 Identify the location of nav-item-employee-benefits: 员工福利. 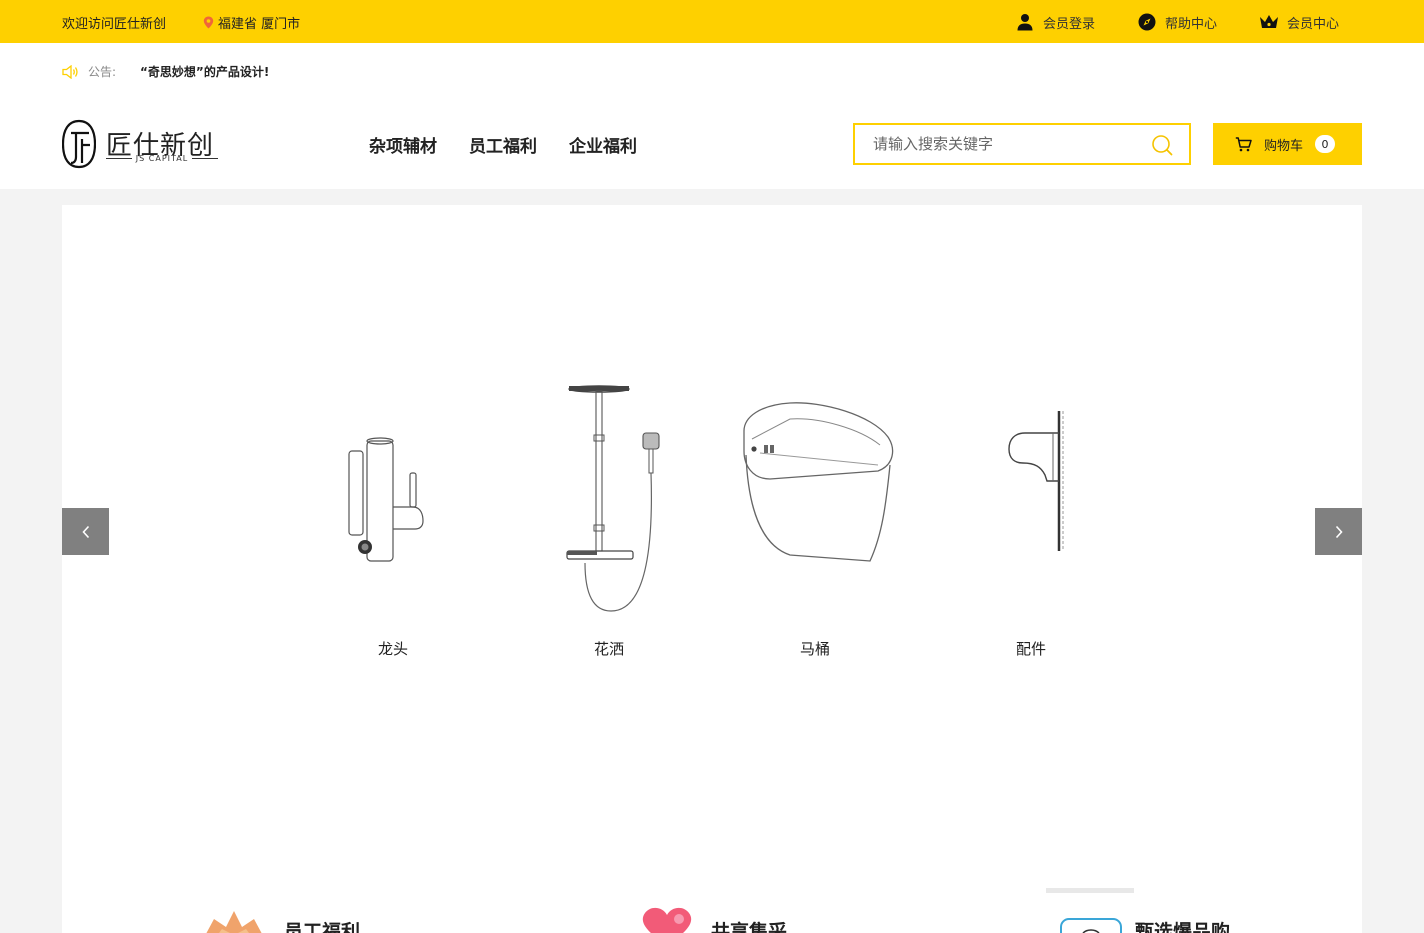
(503, 144).